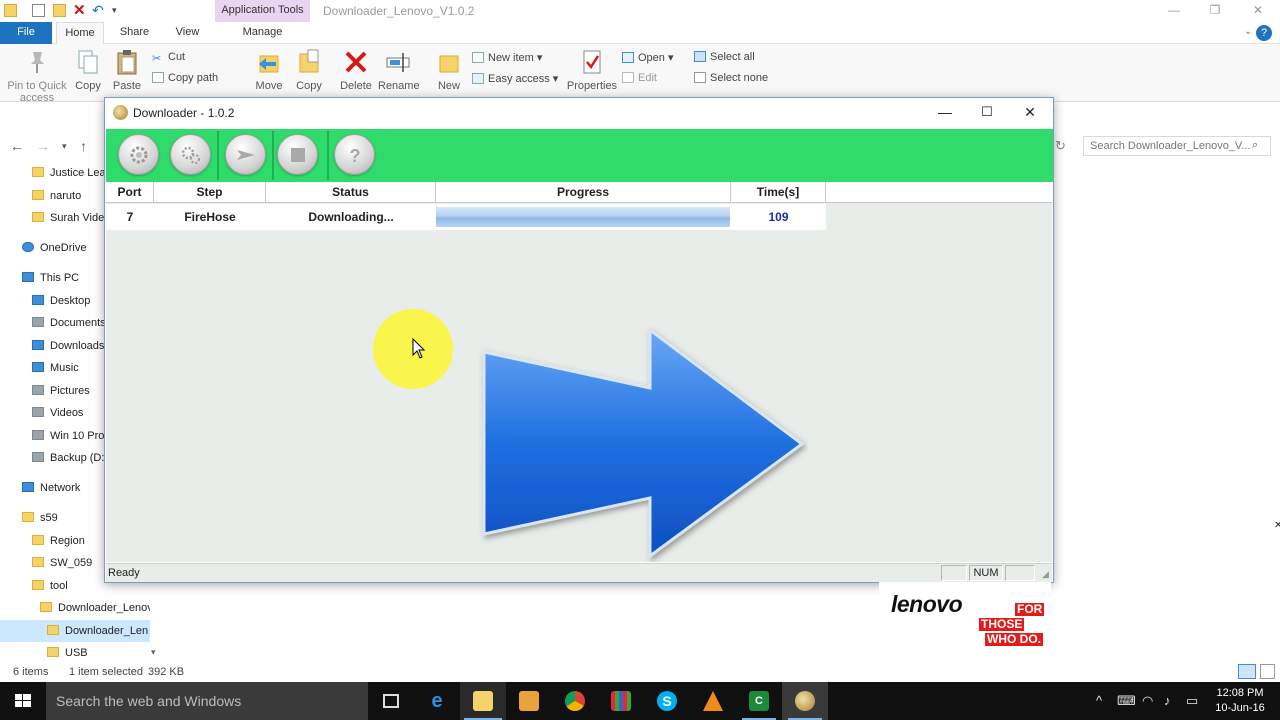  I want to click on clock: 12:08 PM 10-Jun-16, so click(1240, 701).